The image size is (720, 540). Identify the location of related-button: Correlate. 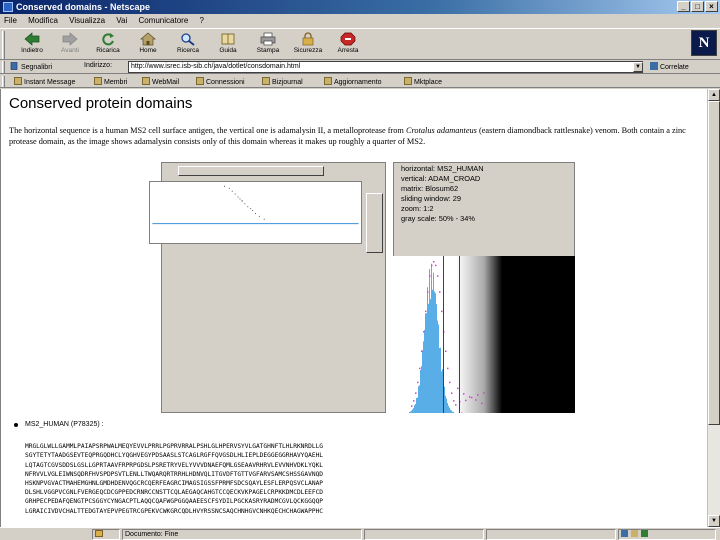
(669, 66).